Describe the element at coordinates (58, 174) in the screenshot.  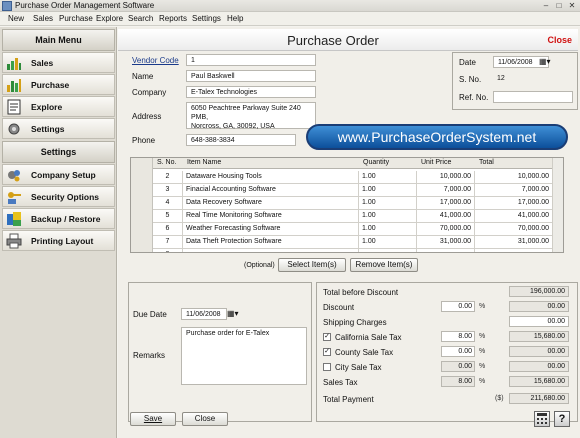
I see `sidebar-item-company-setup: Company Setup` at that location.